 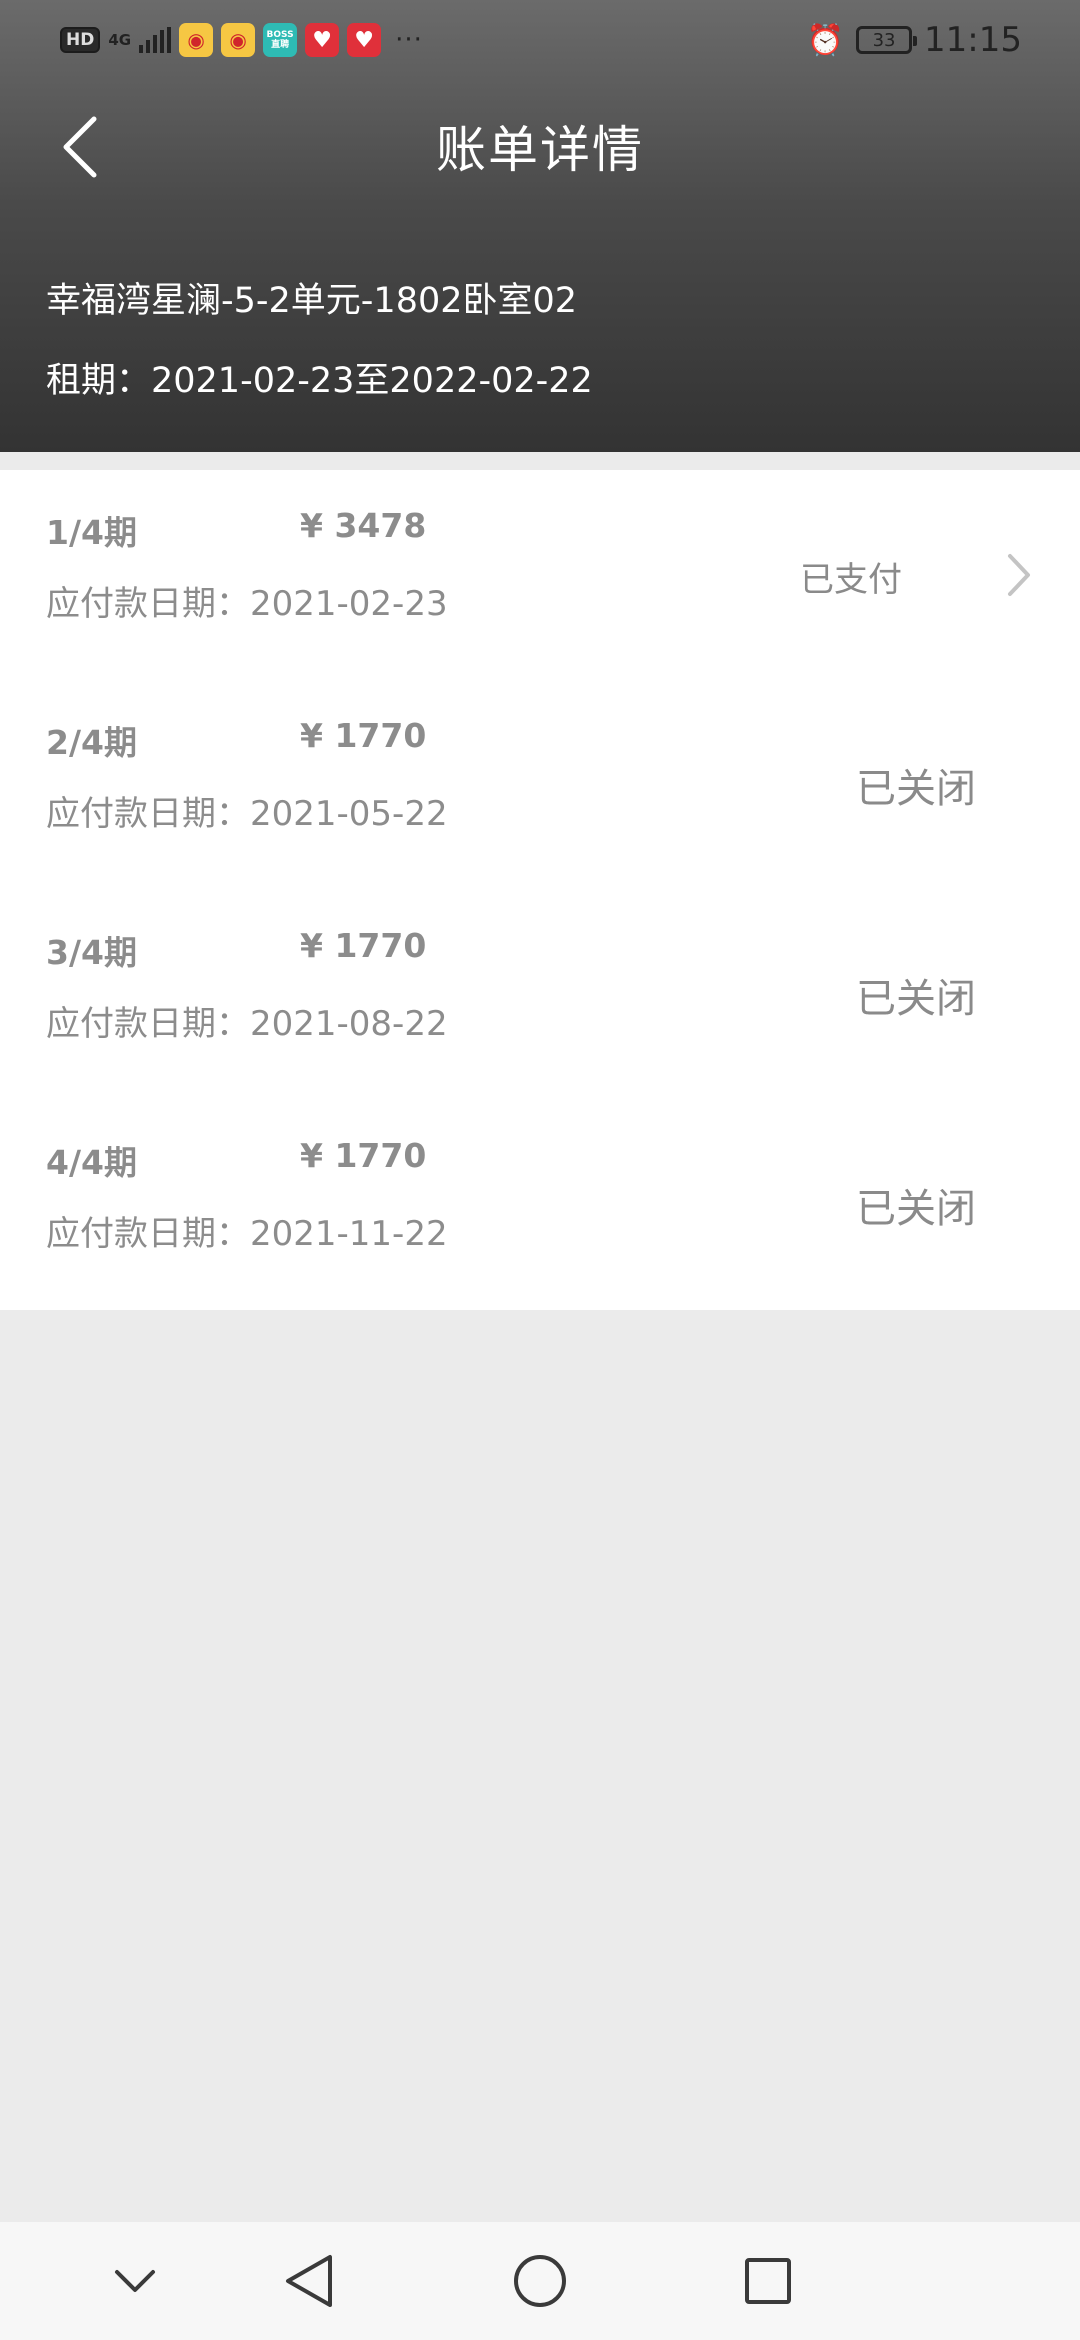 What do you see at coordinates (155, 40) in the screenshot?
I see `signal-icon` at bounding box center [155, 40].